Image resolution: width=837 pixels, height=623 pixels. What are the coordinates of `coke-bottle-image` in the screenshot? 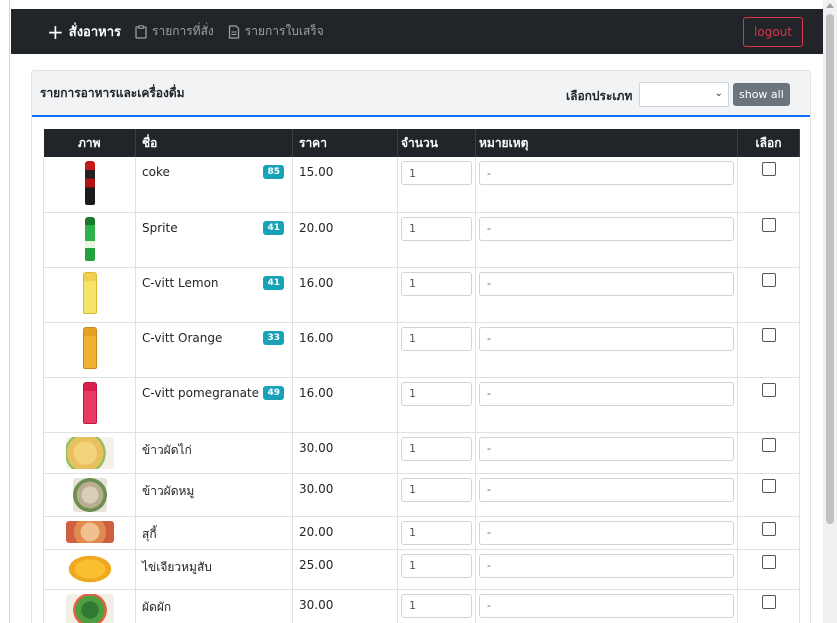 It's located at (89, 183).